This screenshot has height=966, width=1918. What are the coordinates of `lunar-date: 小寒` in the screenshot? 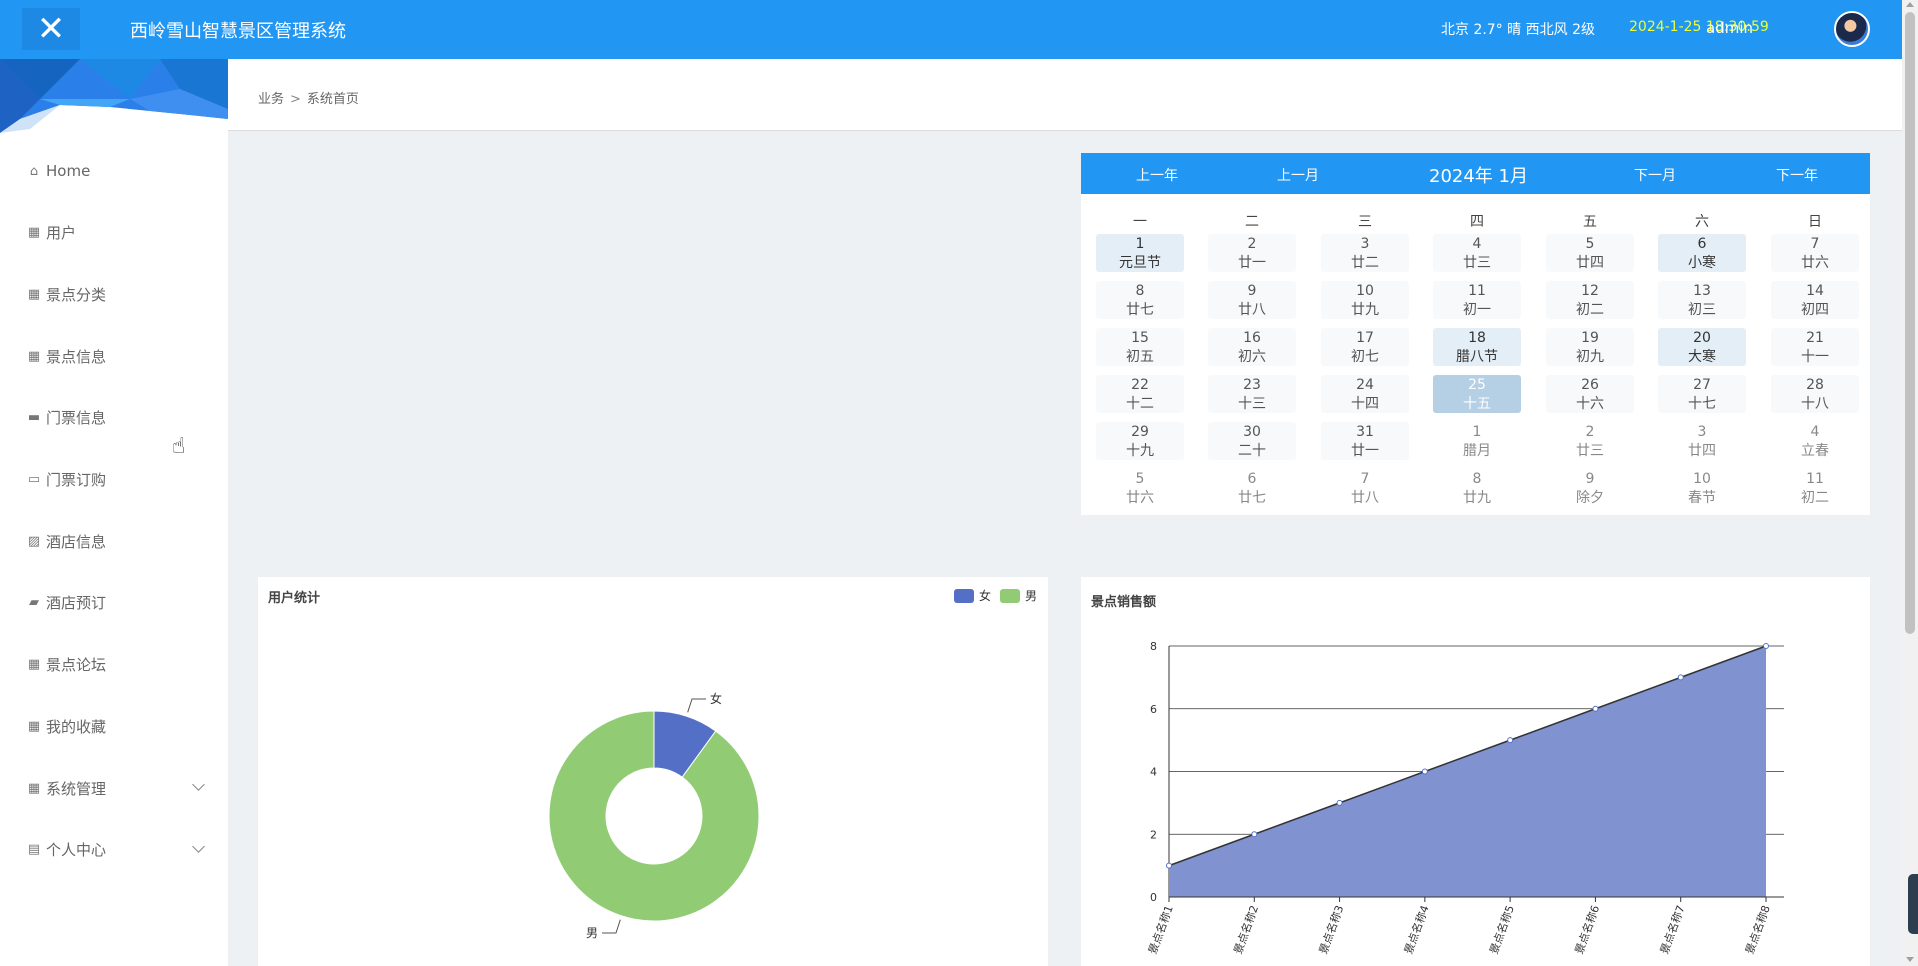 It's located at (1702, 263).